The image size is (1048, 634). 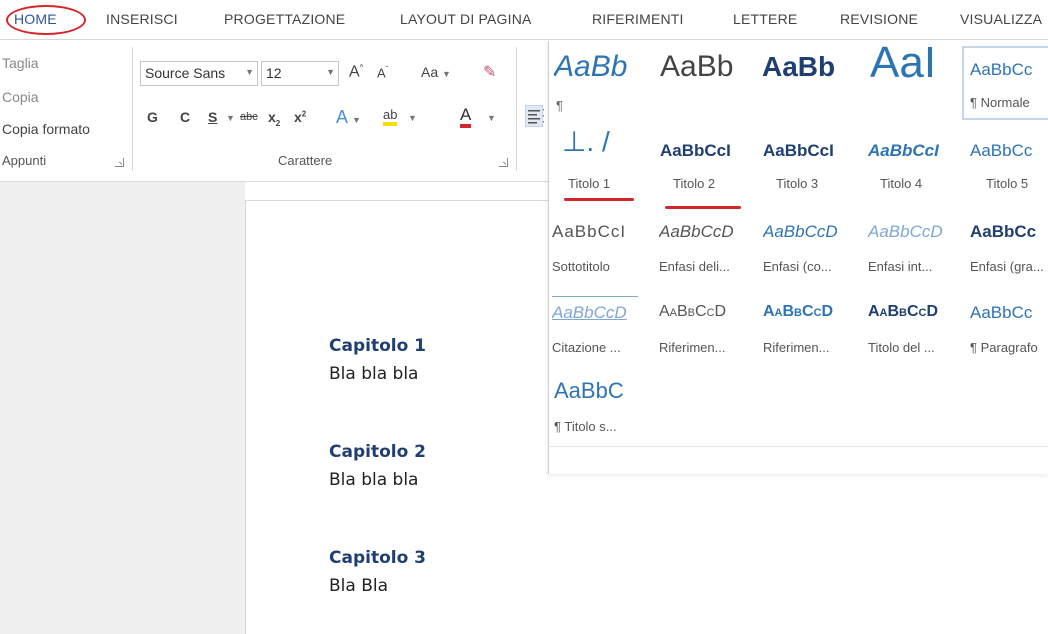 What do you see at coordinates (694, 183) in the screenshot?
I see `style-label-titolo-2: Titolo 2` at bounding box center [694, 183].